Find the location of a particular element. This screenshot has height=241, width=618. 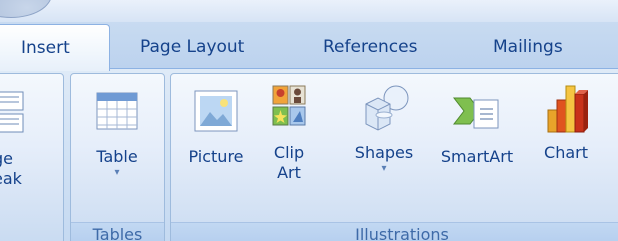

tab-insert: Insert is located at coordinates (55, 47).